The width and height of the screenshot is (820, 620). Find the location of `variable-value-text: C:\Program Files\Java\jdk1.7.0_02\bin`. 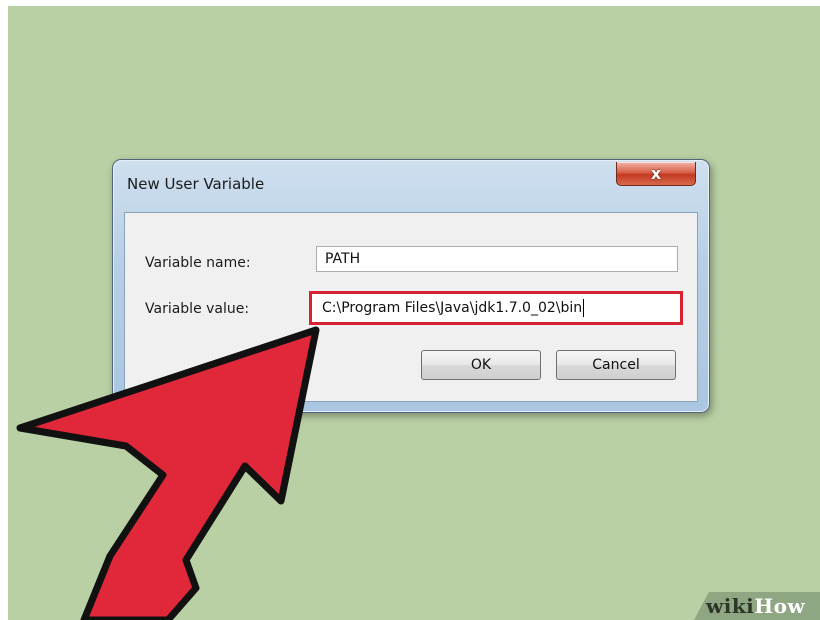

variable-value-text: C:\Program Files\Java\jdk1.7.0_02\bin is located at coordinates (452, 308).